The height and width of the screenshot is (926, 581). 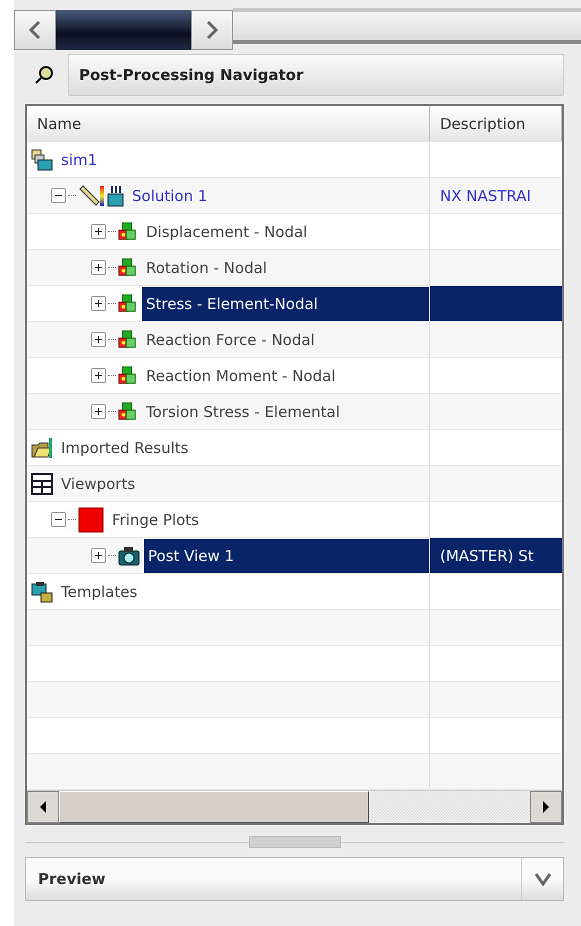 What do you see at coordinates (79, 159) in the screenshot?
I see `tree-item: sim1` at bounding box center [79, 159].